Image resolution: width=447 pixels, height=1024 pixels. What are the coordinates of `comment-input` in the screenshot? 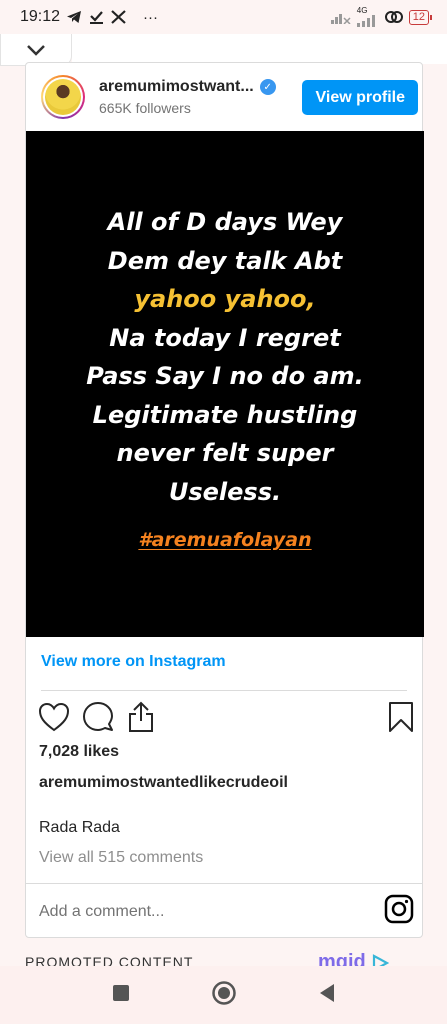 It's located at (211, 911).